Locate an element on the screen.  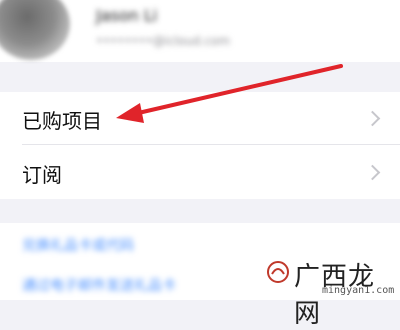
watermark: 广西龙网 mingyan1.com is located at coordinates (331, 290).